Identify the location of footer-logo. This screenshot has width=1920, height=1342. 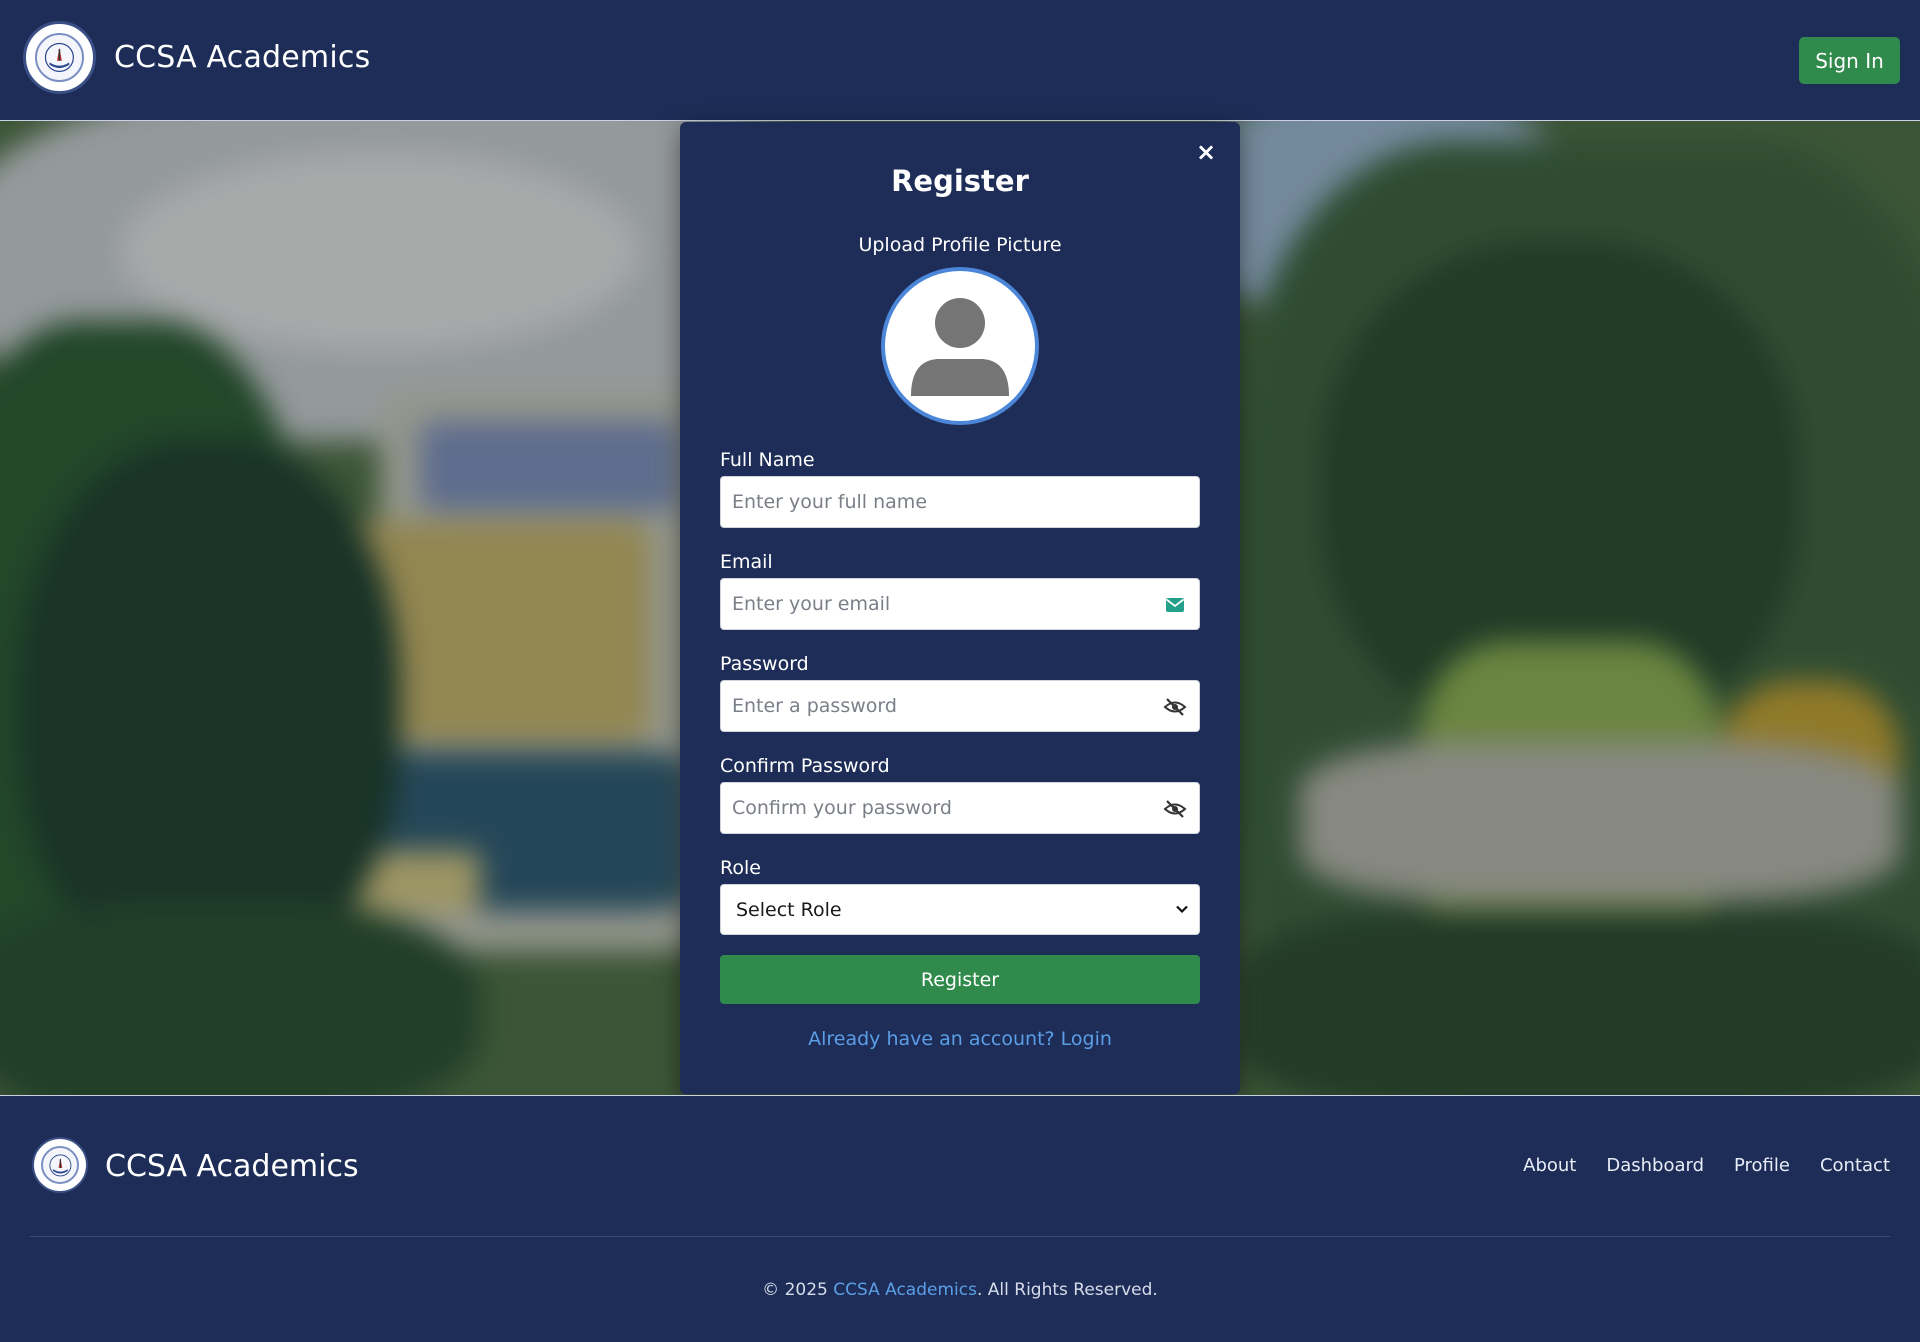
(60, 1165).